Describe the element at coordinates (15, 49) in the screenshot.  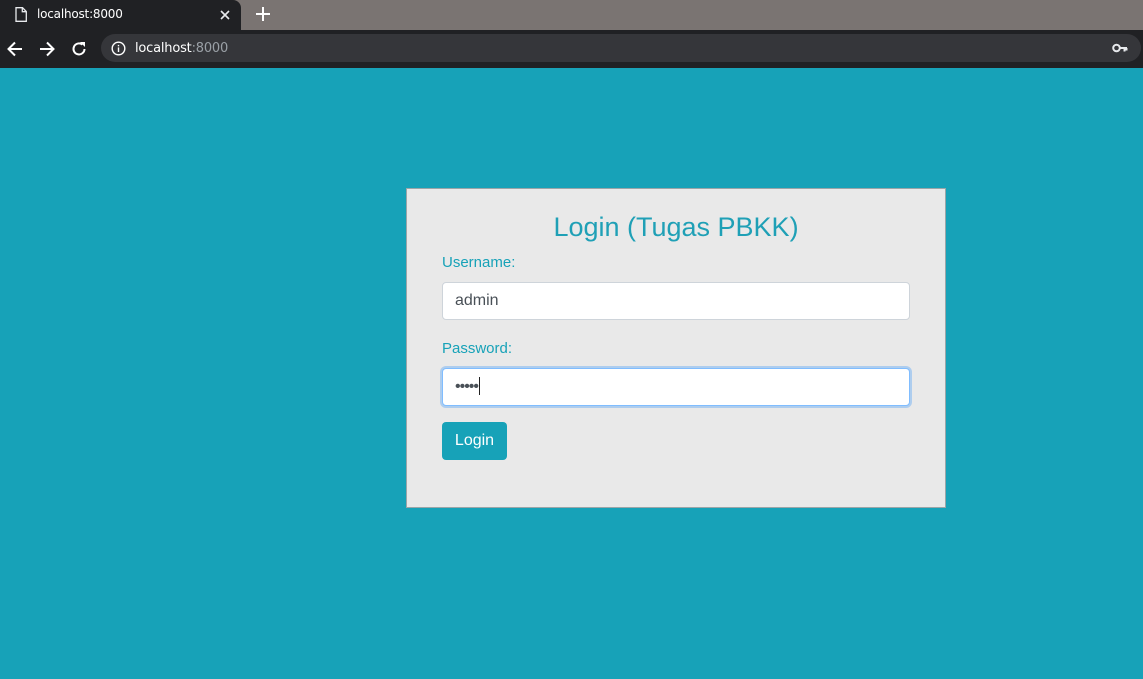
I see `back-arrow-icon` at that location.